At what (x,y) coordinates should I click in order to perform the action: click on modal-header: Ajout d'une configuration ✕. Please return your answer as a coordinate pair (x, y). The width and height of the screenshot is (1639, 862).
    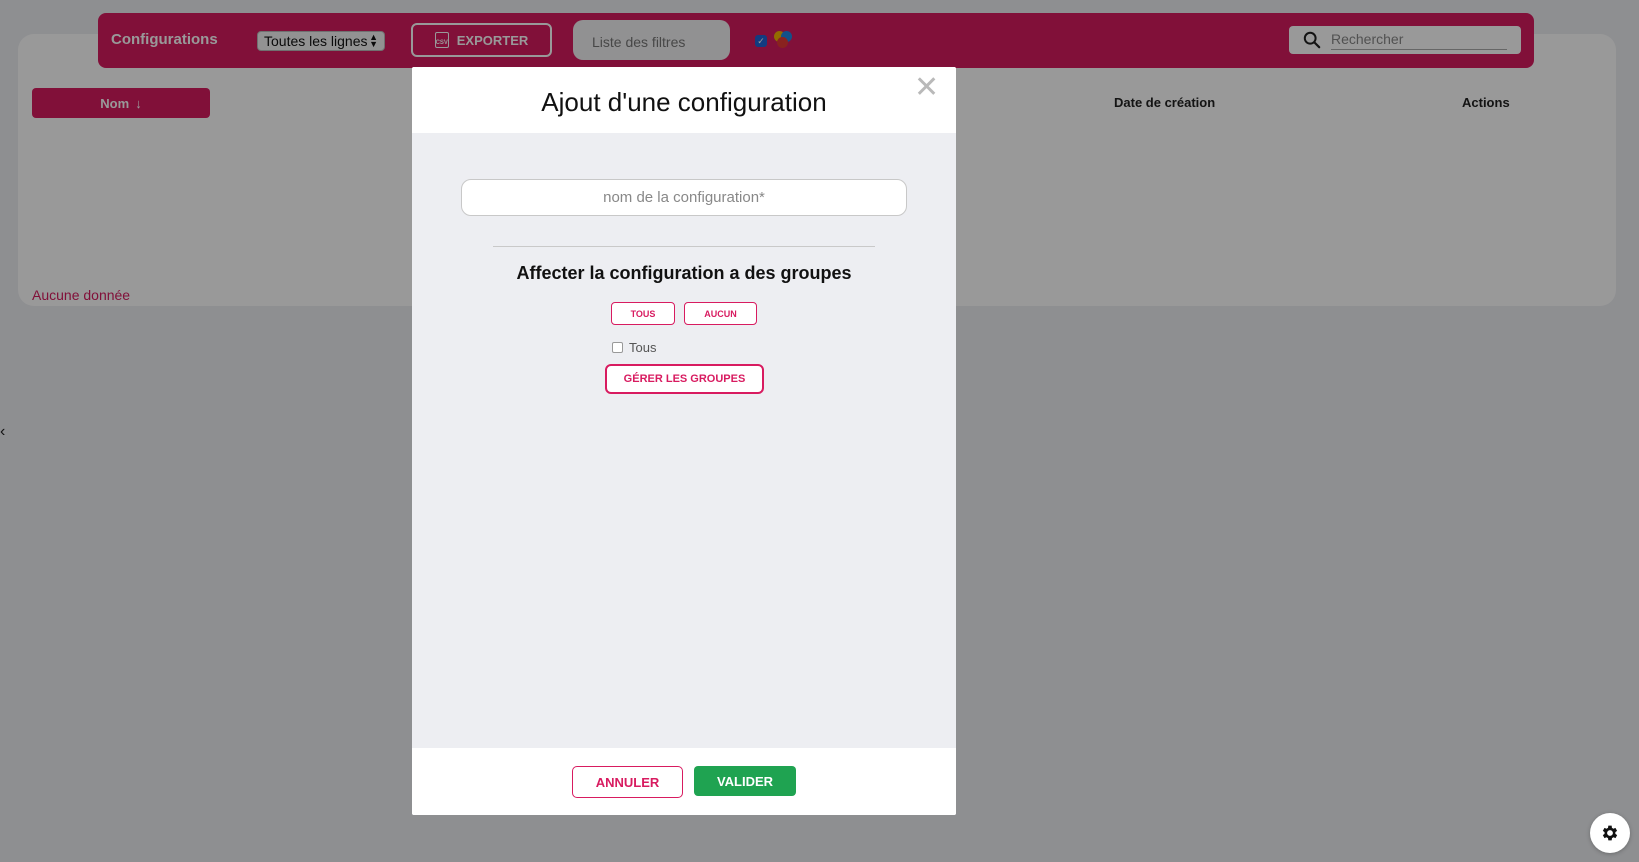
    Looking at the image, I should click on (684, 100).